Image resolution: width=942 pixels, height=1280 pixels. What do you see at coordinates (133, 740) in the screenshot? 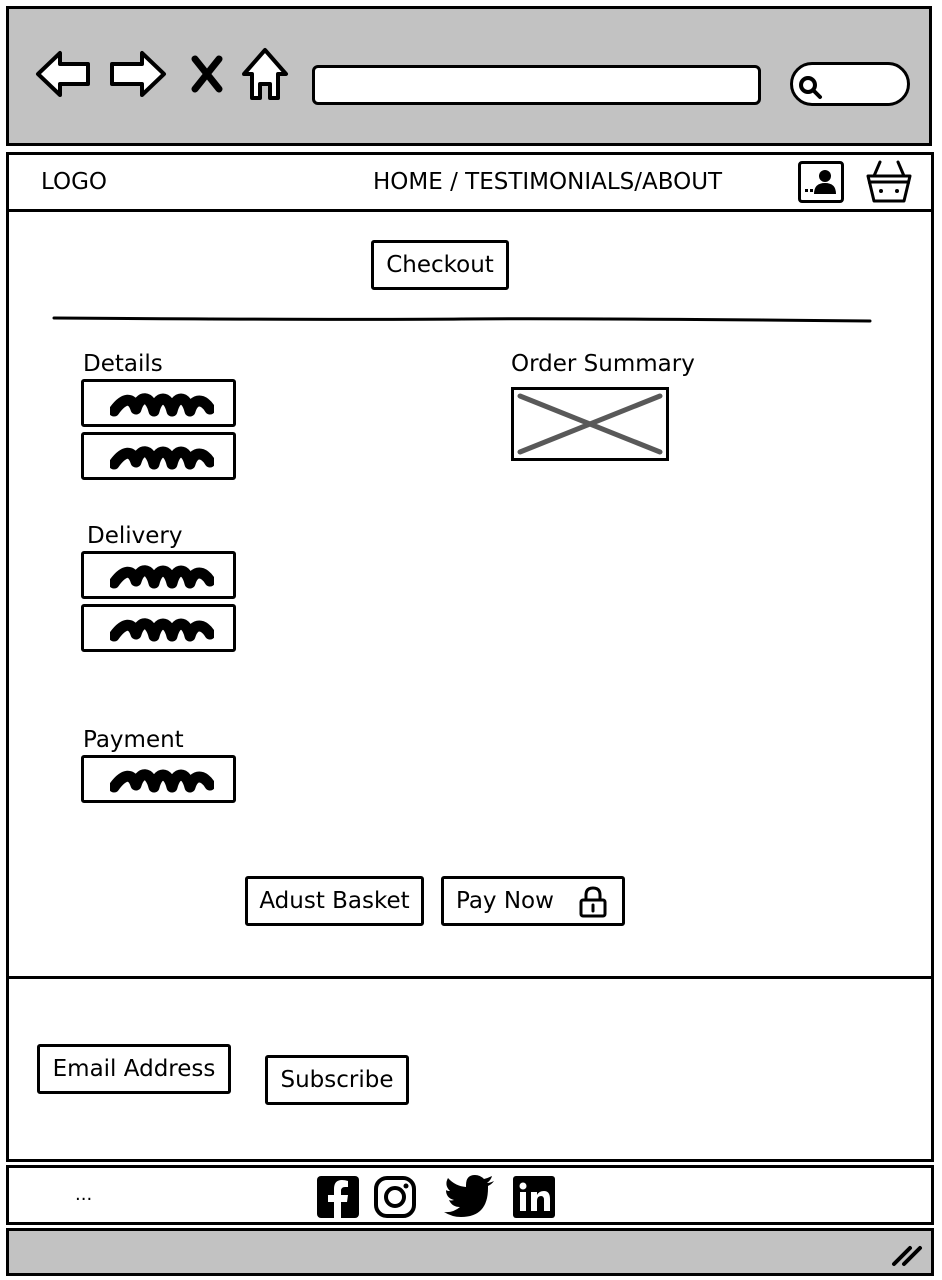
I see `payment-heading: Payment` at bounding box center [133, 740].